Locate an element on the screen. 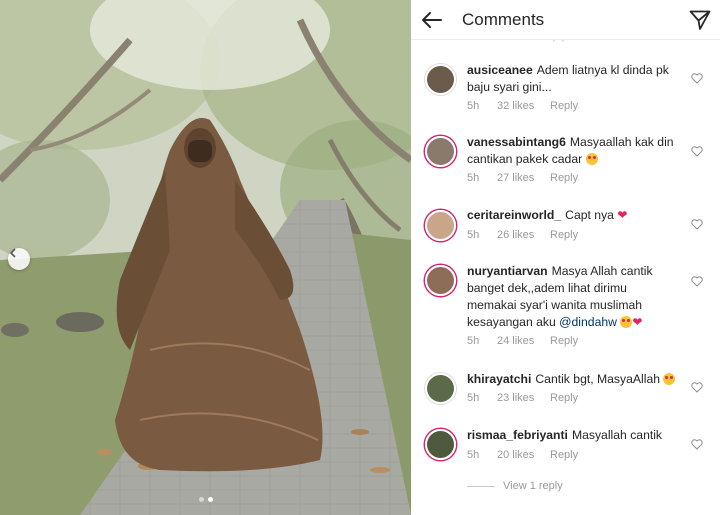 This screenshot has height=515, width=720. comment-likes: 20 likes is located at coordinates (523, 455).